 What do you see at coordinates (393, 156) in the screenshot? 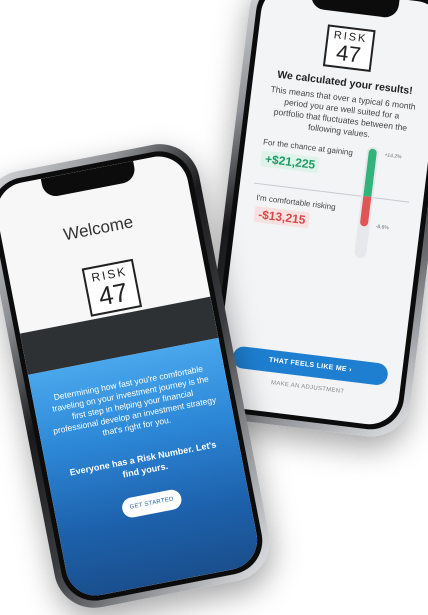
I see `gain-percent: +14.2%` at bounding box center [393, 156].